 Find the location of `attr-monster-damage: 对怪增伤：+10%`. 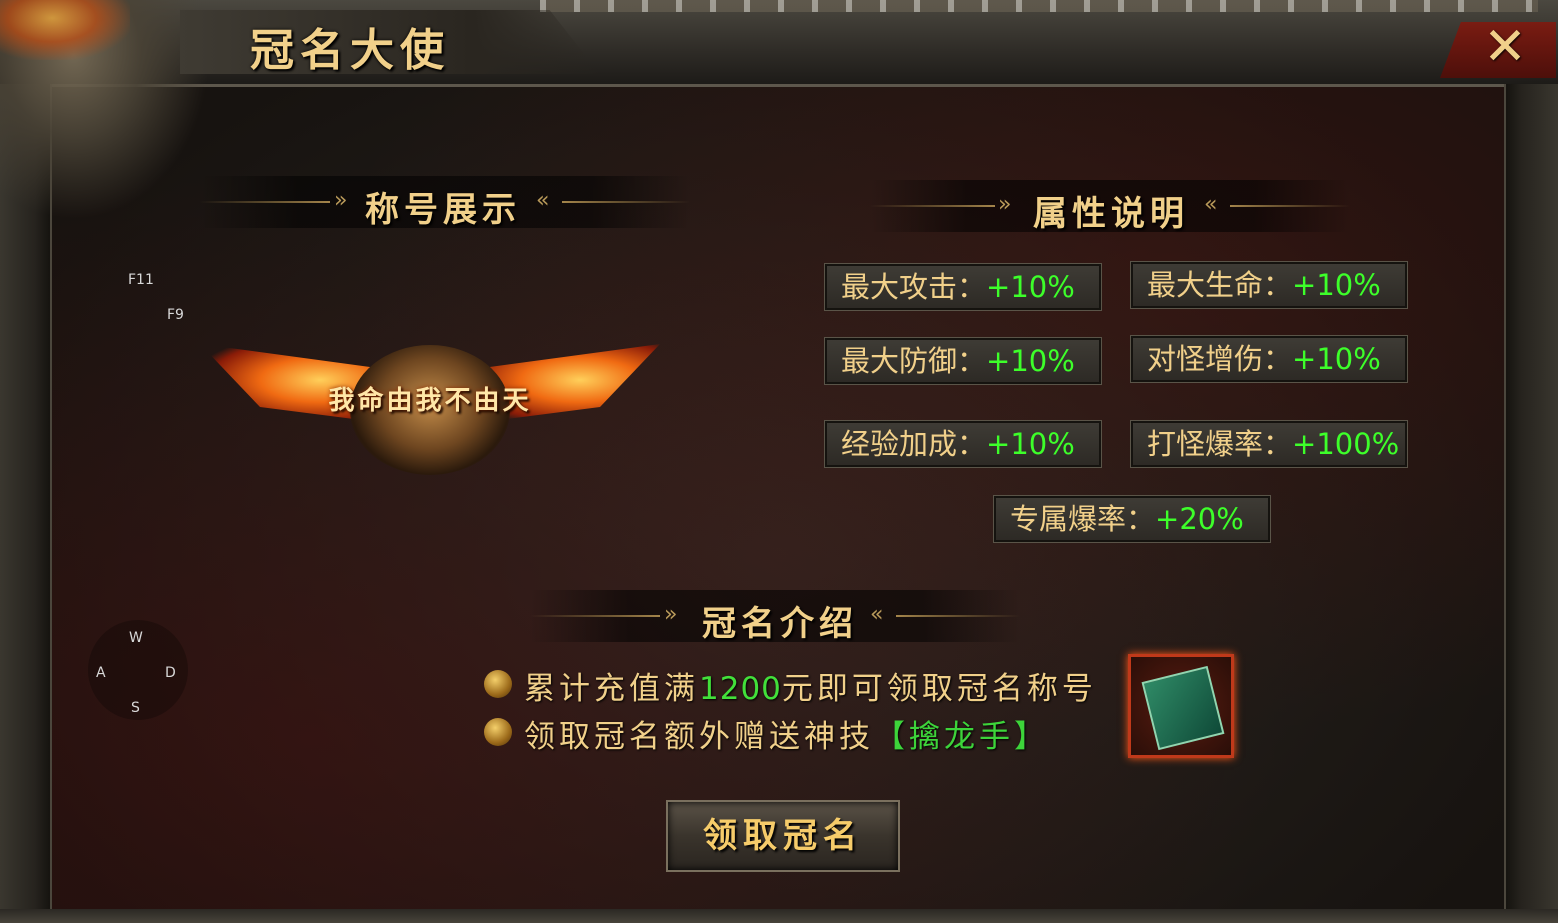

attr-monster-damage: 对怪增伤：+10% is located at coordinates (1269, 359).